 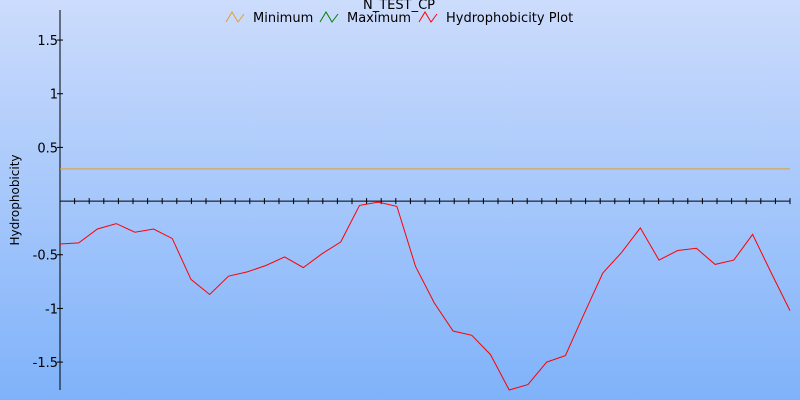 I want to click on y-axis-title: Hydrophobicity, so click(x=15, y=199).